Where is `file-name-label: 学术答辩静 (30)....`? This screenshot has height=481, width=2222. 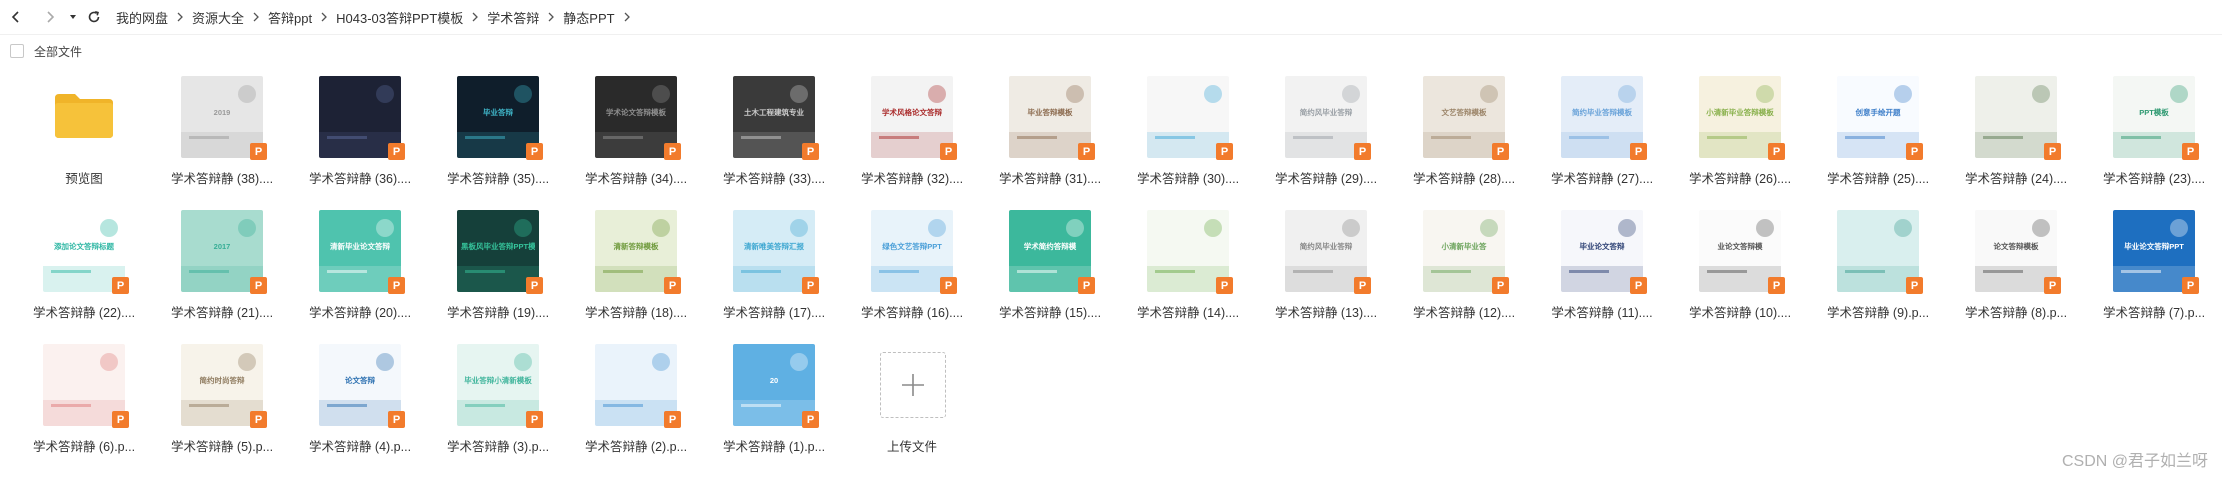 file-name-label: 学术答辩静 (30).... is located at coordinates (1188, 179).